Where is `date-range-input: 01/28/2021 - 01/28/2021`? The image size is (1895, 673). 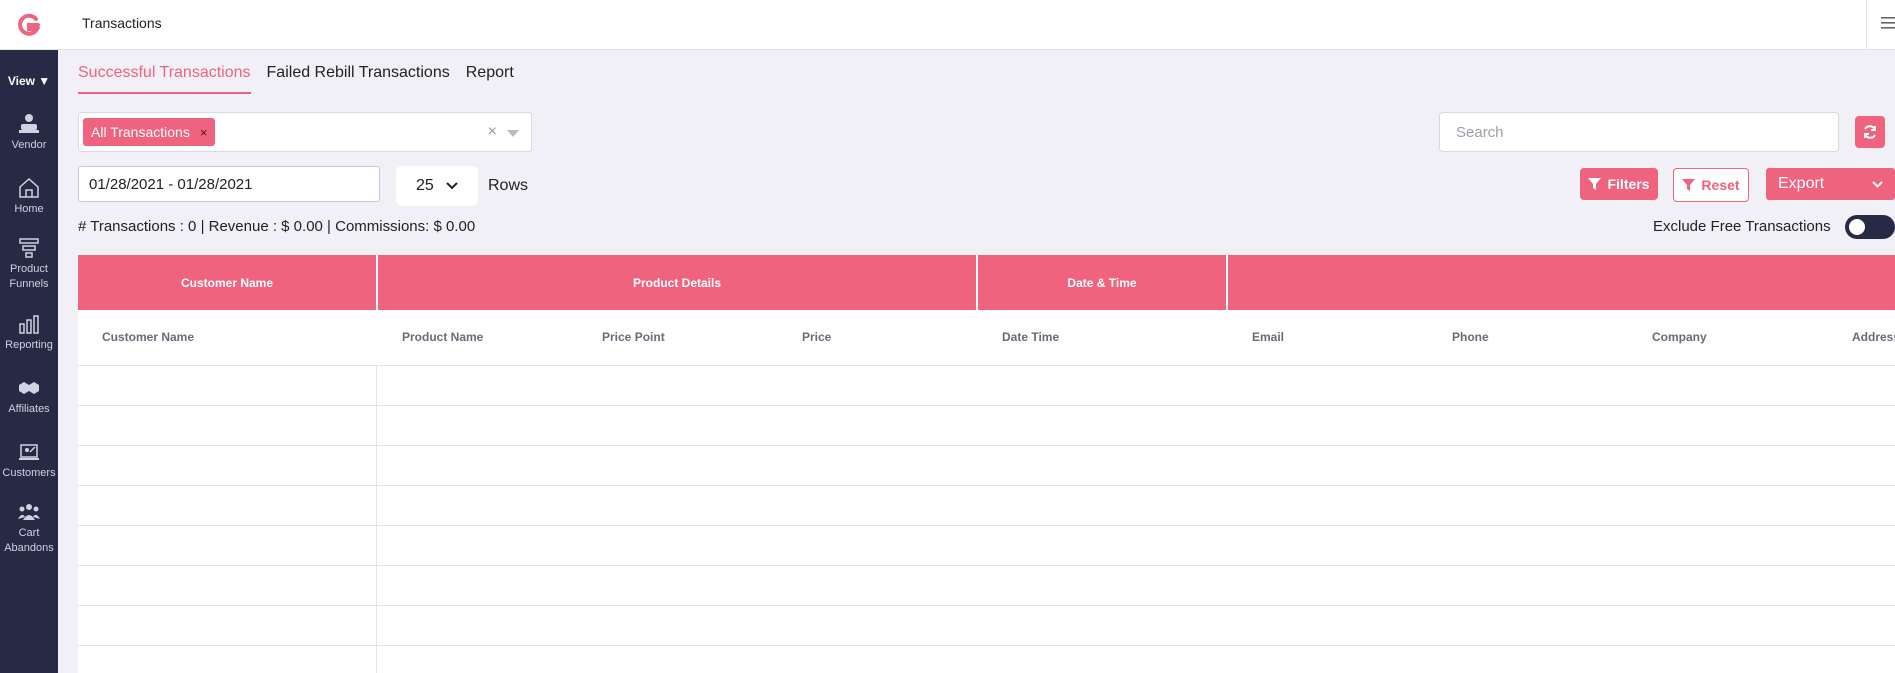
date-range-input: 01/28/2021 - 01/28/2021 is located at coordinates (229, 184).